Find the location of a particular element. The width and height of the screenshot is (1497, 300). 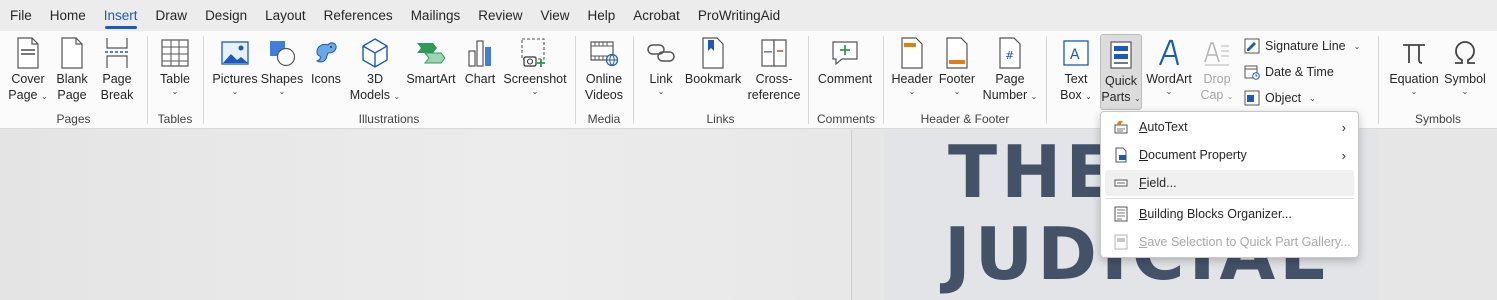

tab-file: File is located at coordinates (20, 15).